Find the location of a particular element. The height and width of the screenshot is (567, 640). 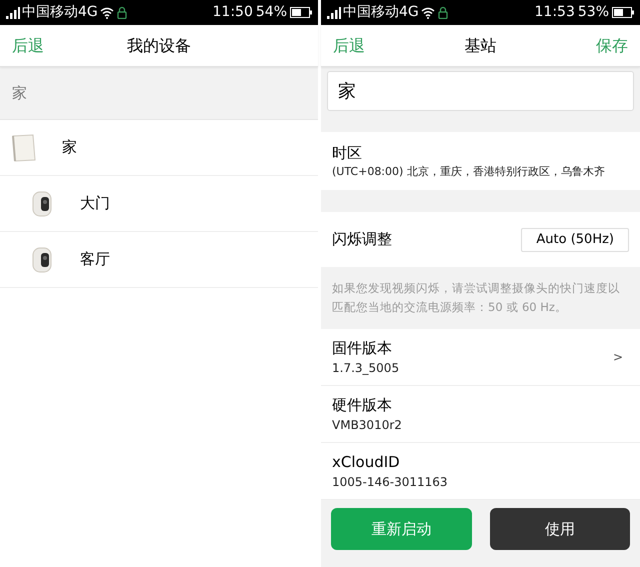

timezone-row: 时区 (UTC+08:00) 北京，重庆，香港特别行政区，乌鲁木齐 is located at coordinates (480, 161).